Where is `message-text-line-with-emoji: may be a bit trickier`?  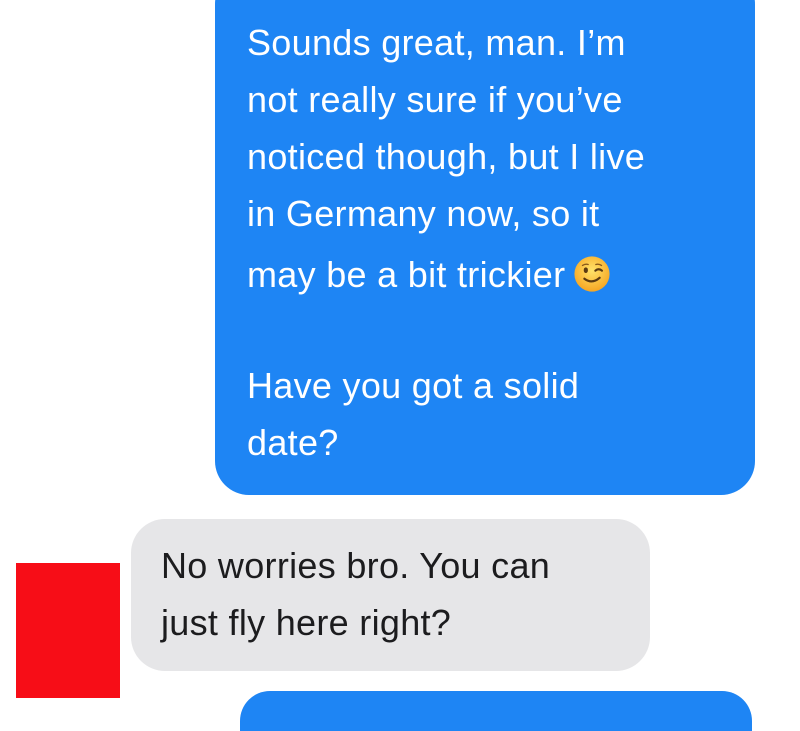 message-text-line-with-emoji: may be a bit trickier is located at coordinates (486, 274).